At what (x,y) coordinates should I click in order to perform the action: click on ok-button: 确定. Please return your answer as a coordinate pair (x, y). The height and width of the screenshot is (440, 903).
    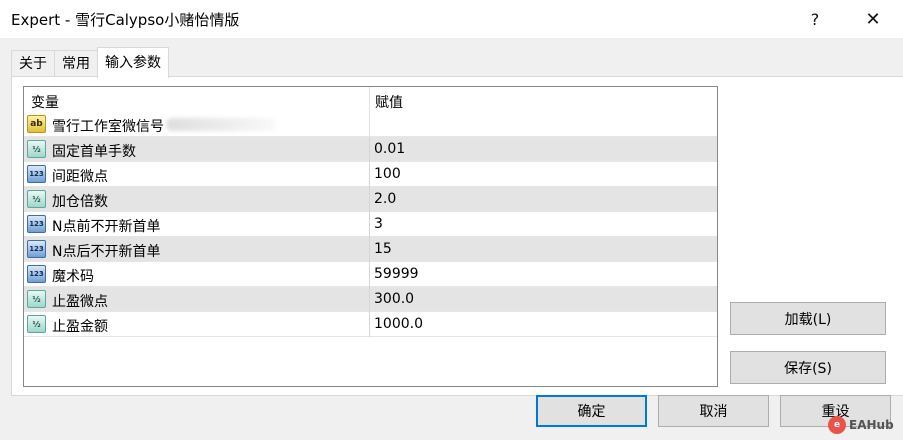
    Looking at the image, I should click on (591, 411).